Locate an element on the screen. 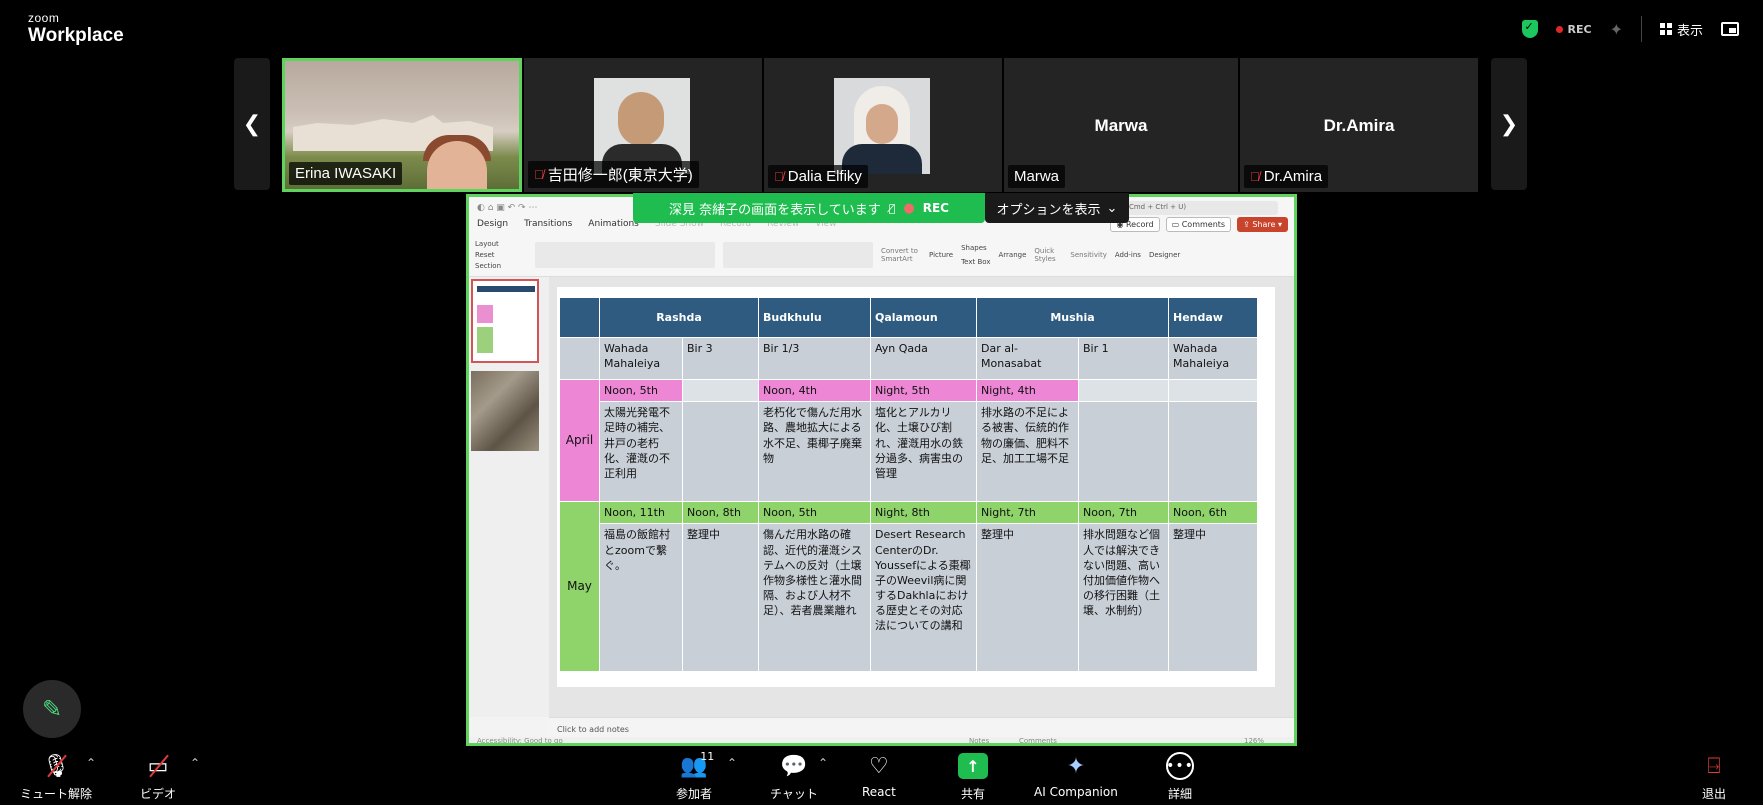  ppt-font-controls is located at coordinates (625, 255).